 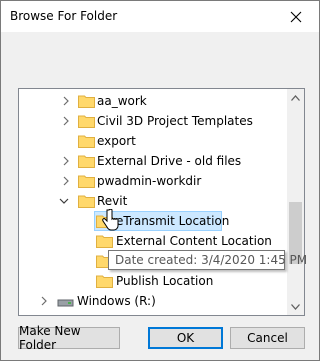 I want to click on tree-item-aa-work: aa_work, so click(x=153, y=101).